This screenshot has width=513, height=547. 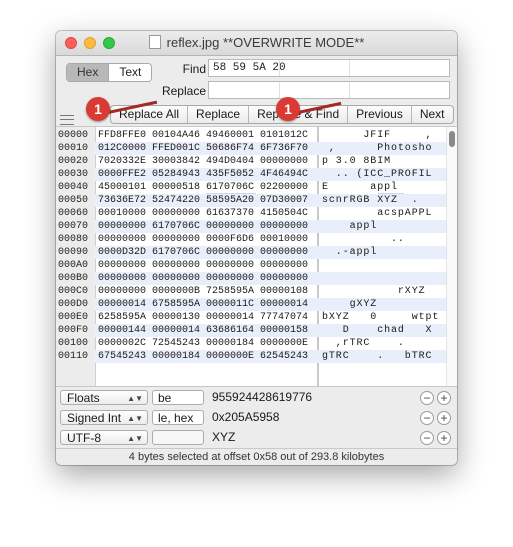 I want to click on row-ascii: , Photosho, so click(x=381, y=148).